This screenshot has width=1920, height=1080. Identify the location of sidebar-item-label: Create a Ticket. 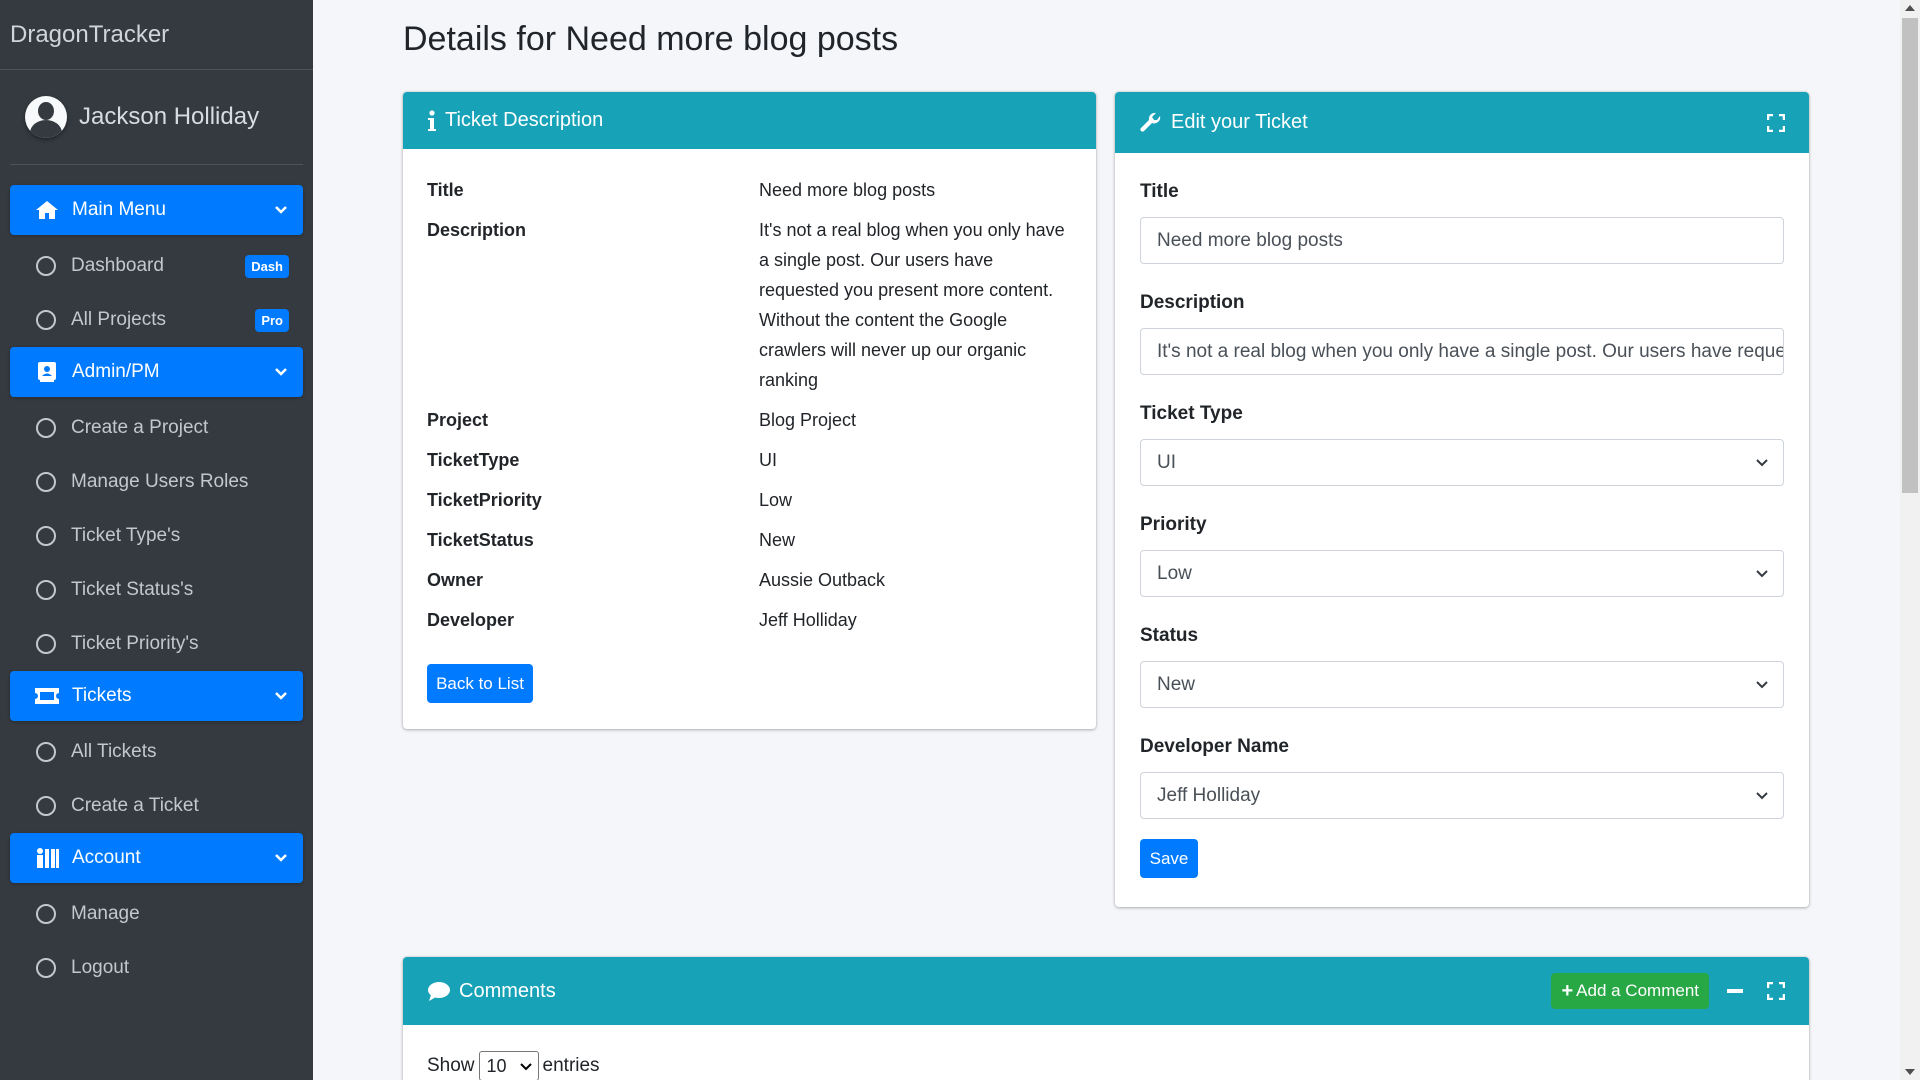
(135, 805).